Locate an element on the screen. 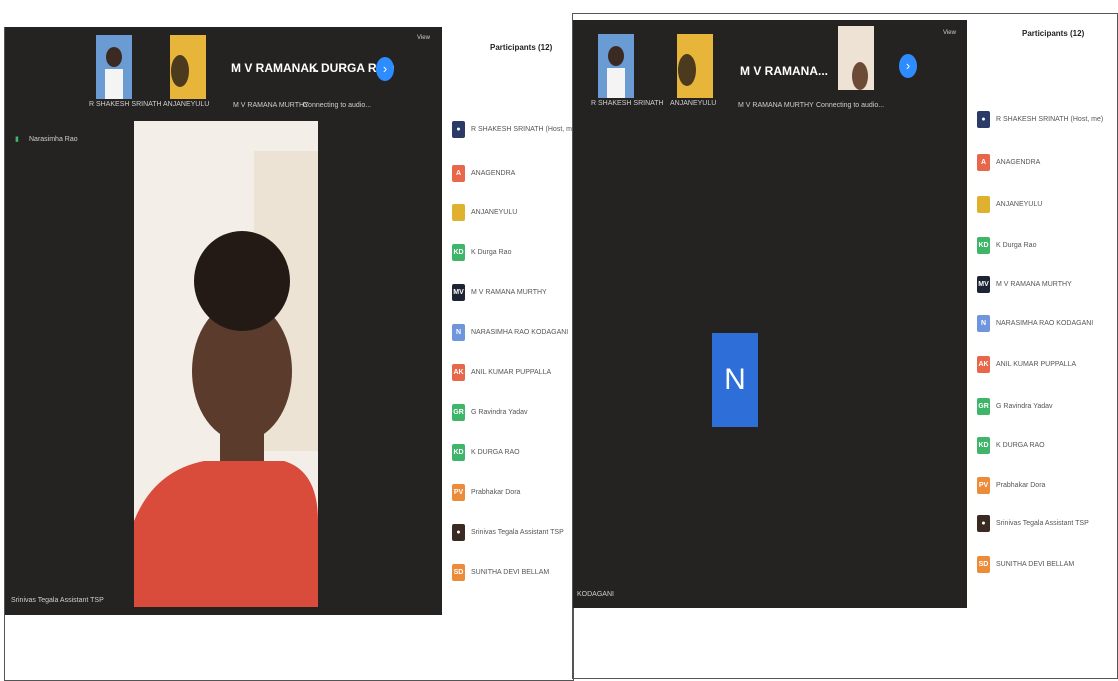 Image resolution: width=1118 pixels, height=681 pixels. person-photo-icon is located at coordinates (114, 67).